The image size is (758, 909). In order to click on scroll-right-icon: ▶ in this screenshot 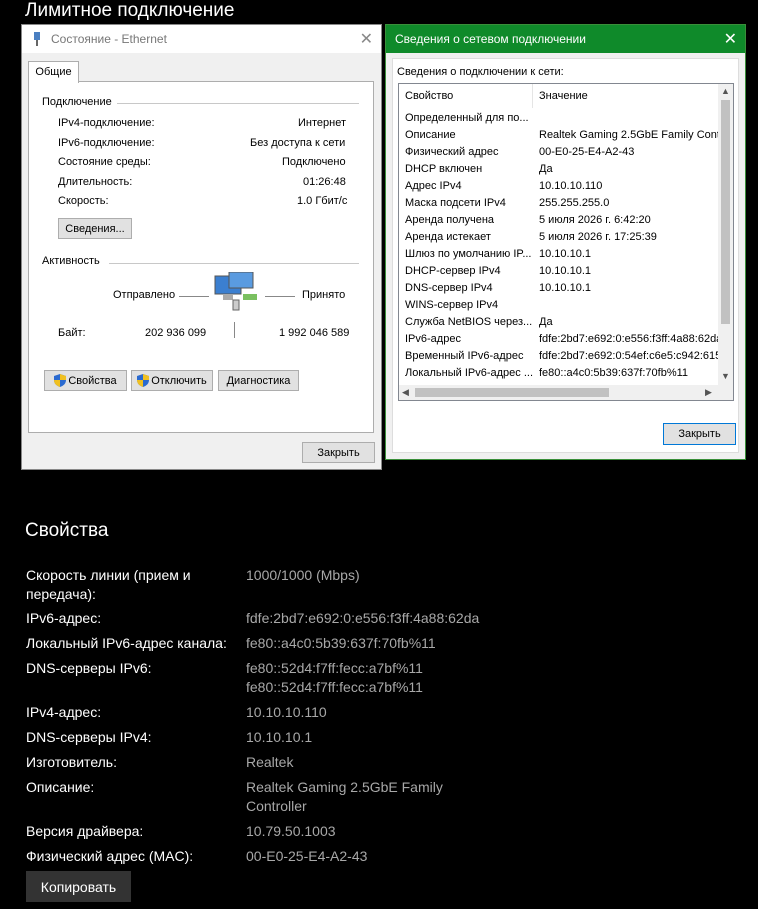, I will do `click(708, 392)`.